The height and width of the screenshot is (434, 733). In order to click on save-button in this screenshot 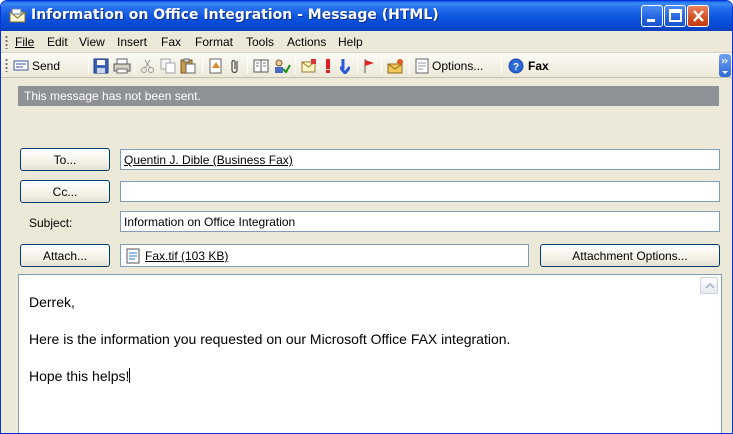, I will do `click(101, 65)`.